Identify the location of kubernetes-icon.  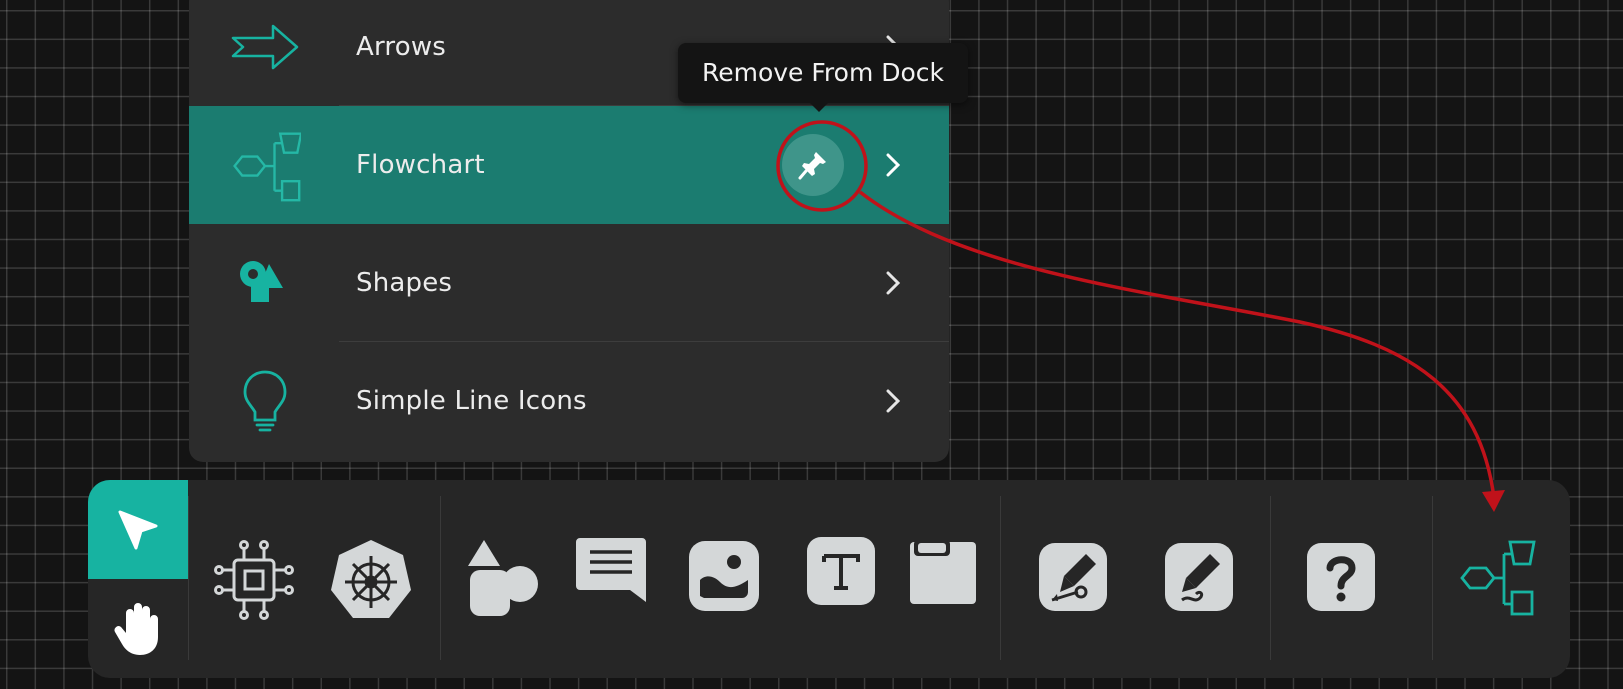
(371, 579).